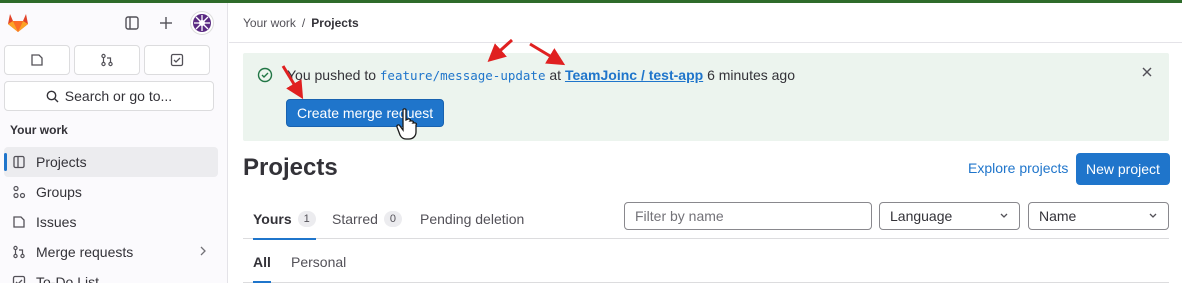 This screenshot has height=283, width=1182. Describe the element at coordinates (111, 275) in the screenshot. I see `sidebar-item-todo-list: To-Do List` at that location.